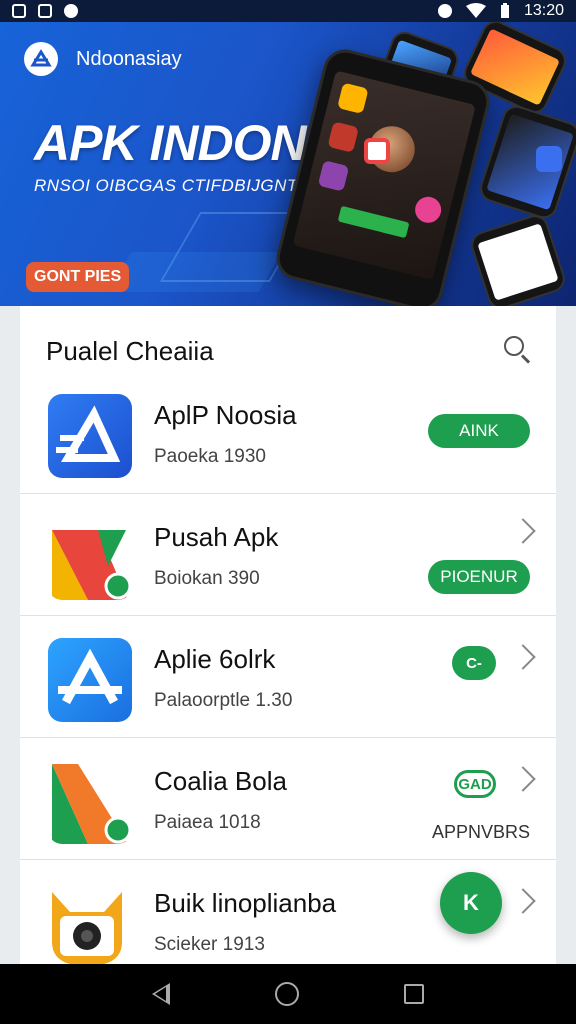 The width and height of the screenshot is (576, 1024). I want to click on pioneer-button: PIOENUR, so click(479, 577).